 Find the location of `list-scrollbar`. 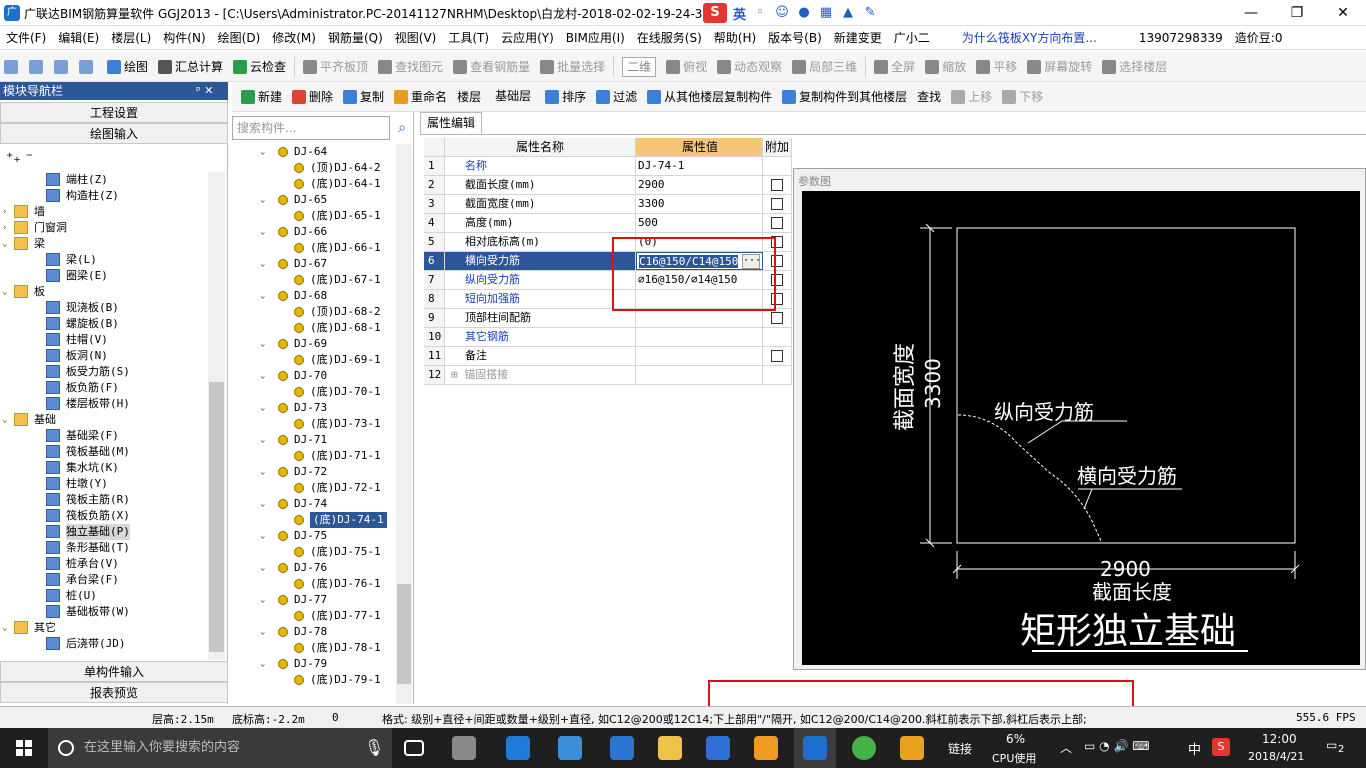

list-scrollbar is located at coordinates (404, 424).